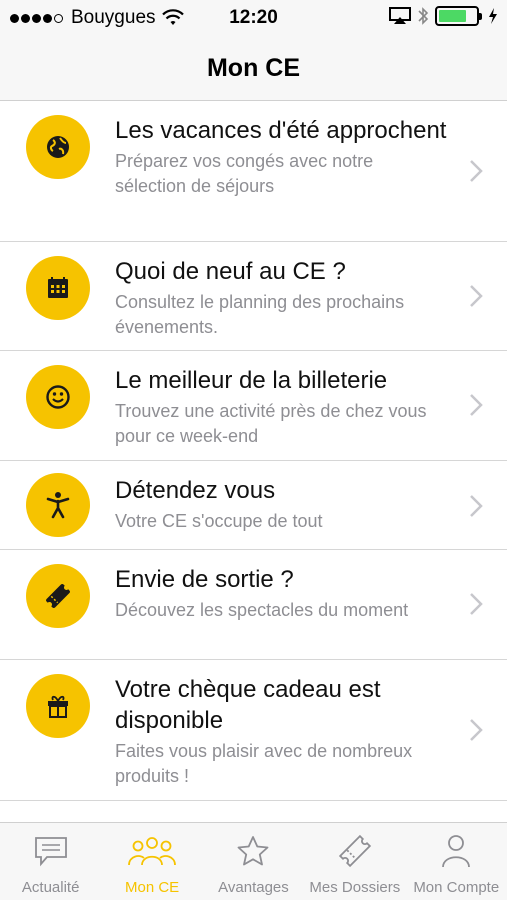 Image resolution: width=507 pixels, height=900 pixels. I want to click on status-right, so click(444, 16).